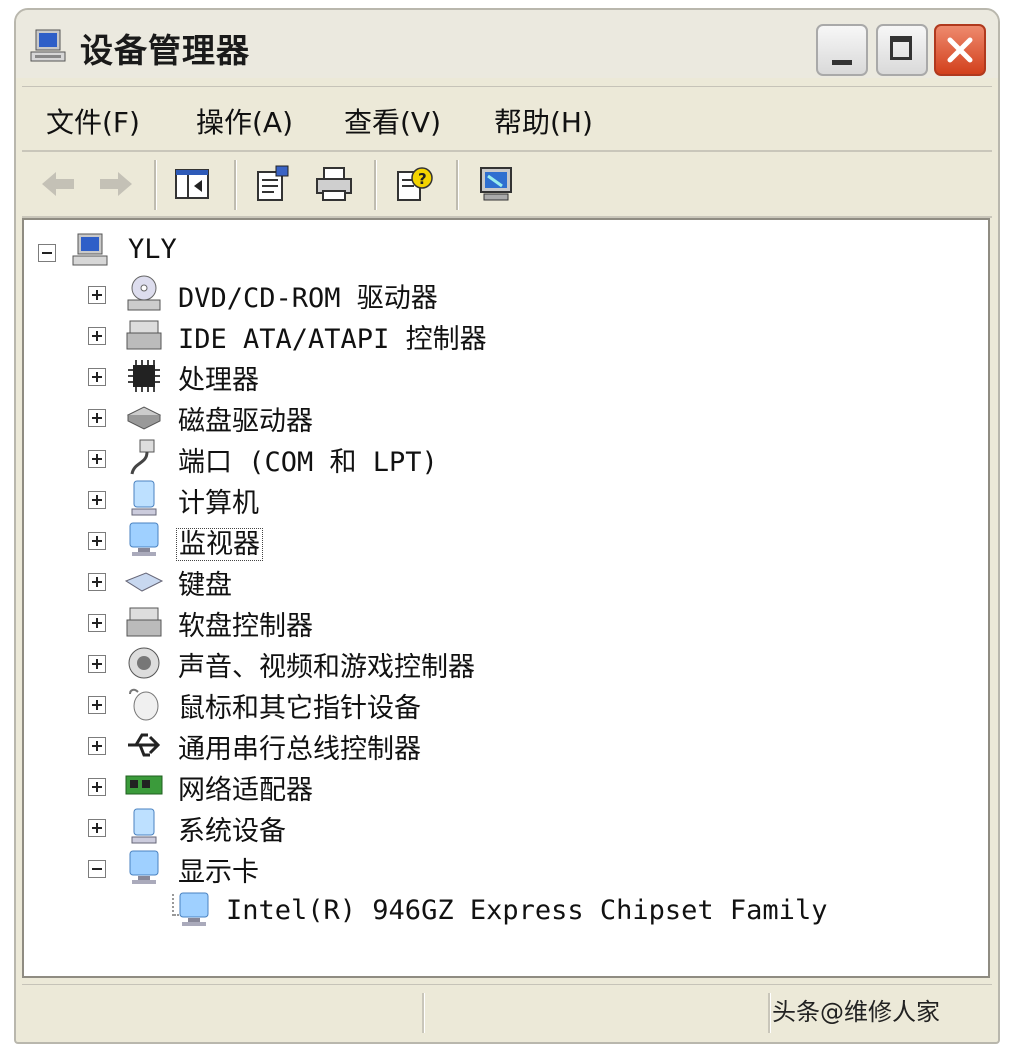 This screenshot has width=1012, height=1054. I want to click on tree-item-disk: 磁盘驱动器, so click(245, 418).